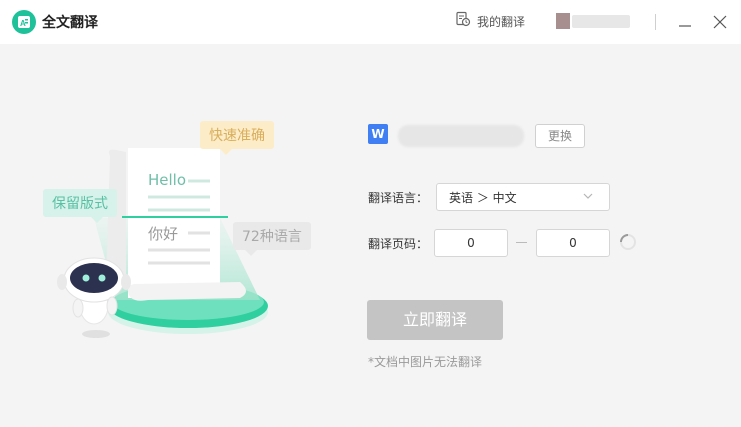  Describe the element at coordinates (523, 197) in the screenshot. I see `language-select: 英语 ＞ 中文` at that location.